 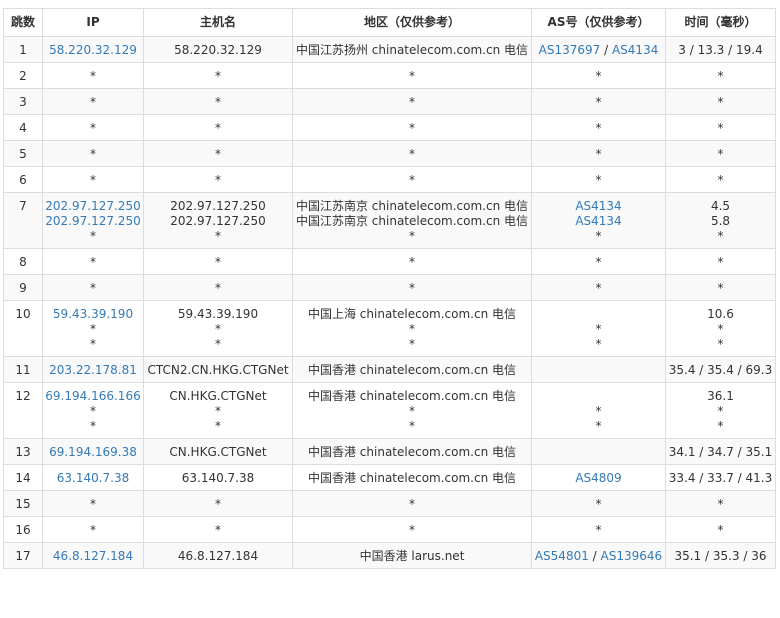 I want to click on region-cell: 中国香港 chinatelecom.com.cn 电信, so click(x=412, y=477).